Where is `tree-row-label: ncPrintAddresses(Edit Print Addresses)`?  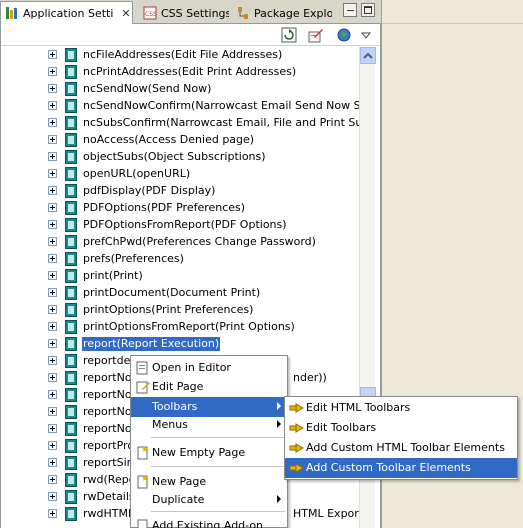 tree-row-label: ncPrintAddresses(Edit Print Addresses) is located at coordinates (190, 71).